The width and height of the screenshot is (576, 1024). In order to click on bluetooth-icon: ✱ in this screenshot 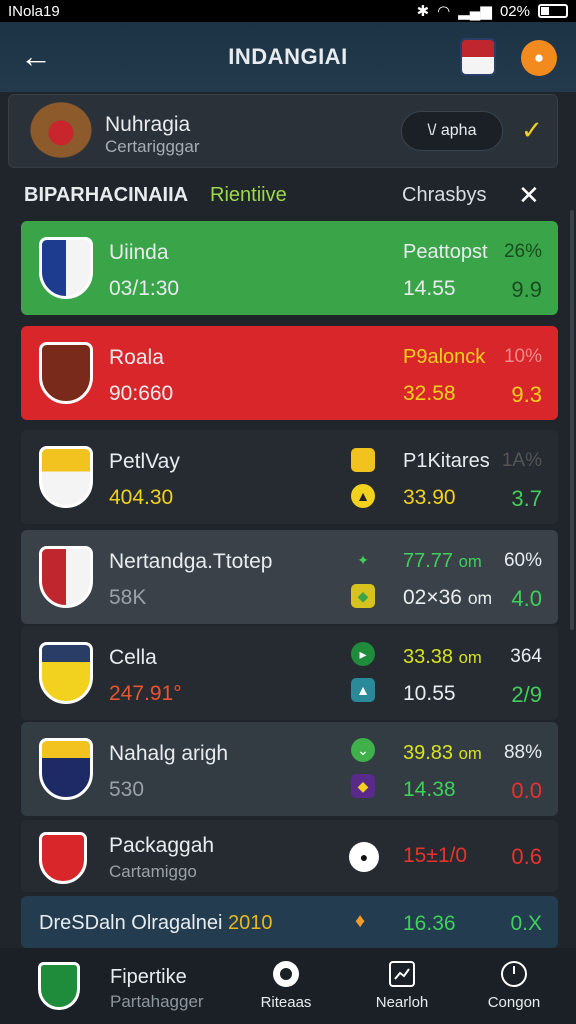, I will do `click(423, 11)`.